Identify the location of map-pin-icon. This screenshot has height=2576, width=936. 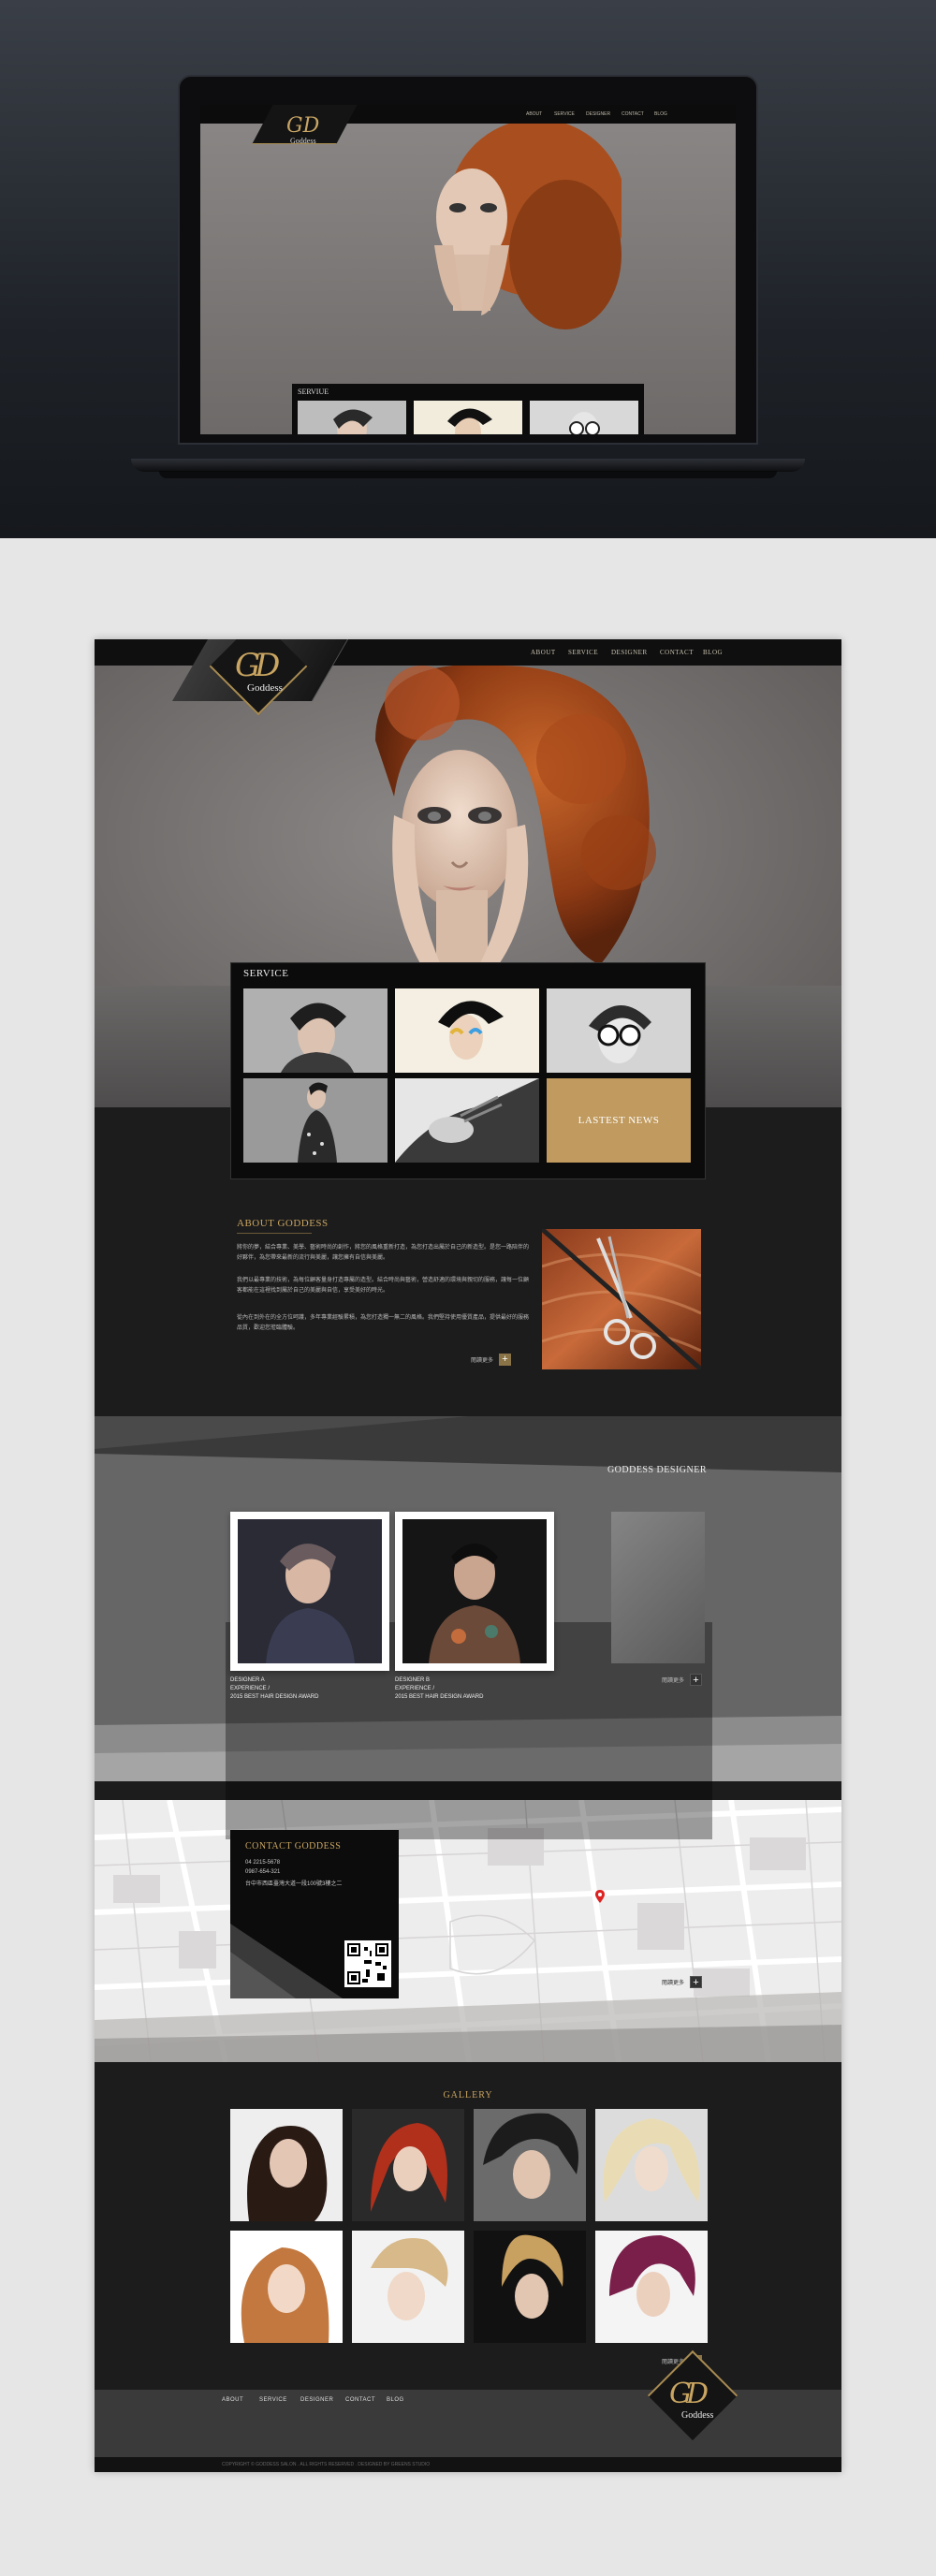
(600, 1896).